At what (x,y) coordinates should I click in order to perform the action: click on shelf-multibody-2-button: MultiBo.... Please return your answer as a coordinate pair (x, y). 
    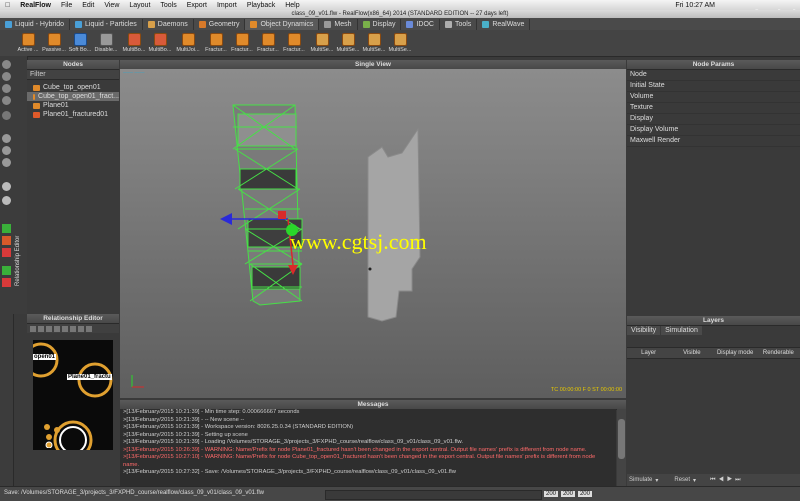
    Looking at the image, I should click on (160, 44).